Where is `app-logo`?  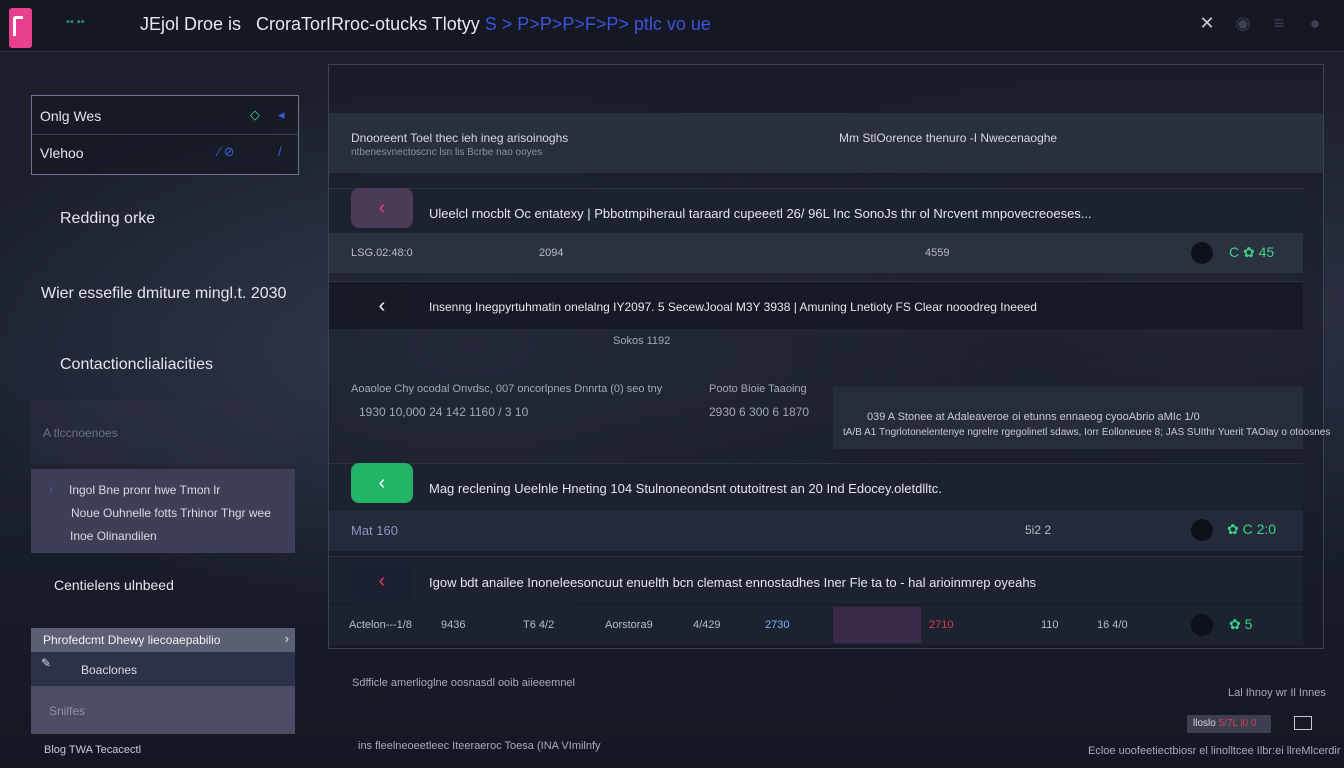
app-logo is located at coordinates (20, 28).